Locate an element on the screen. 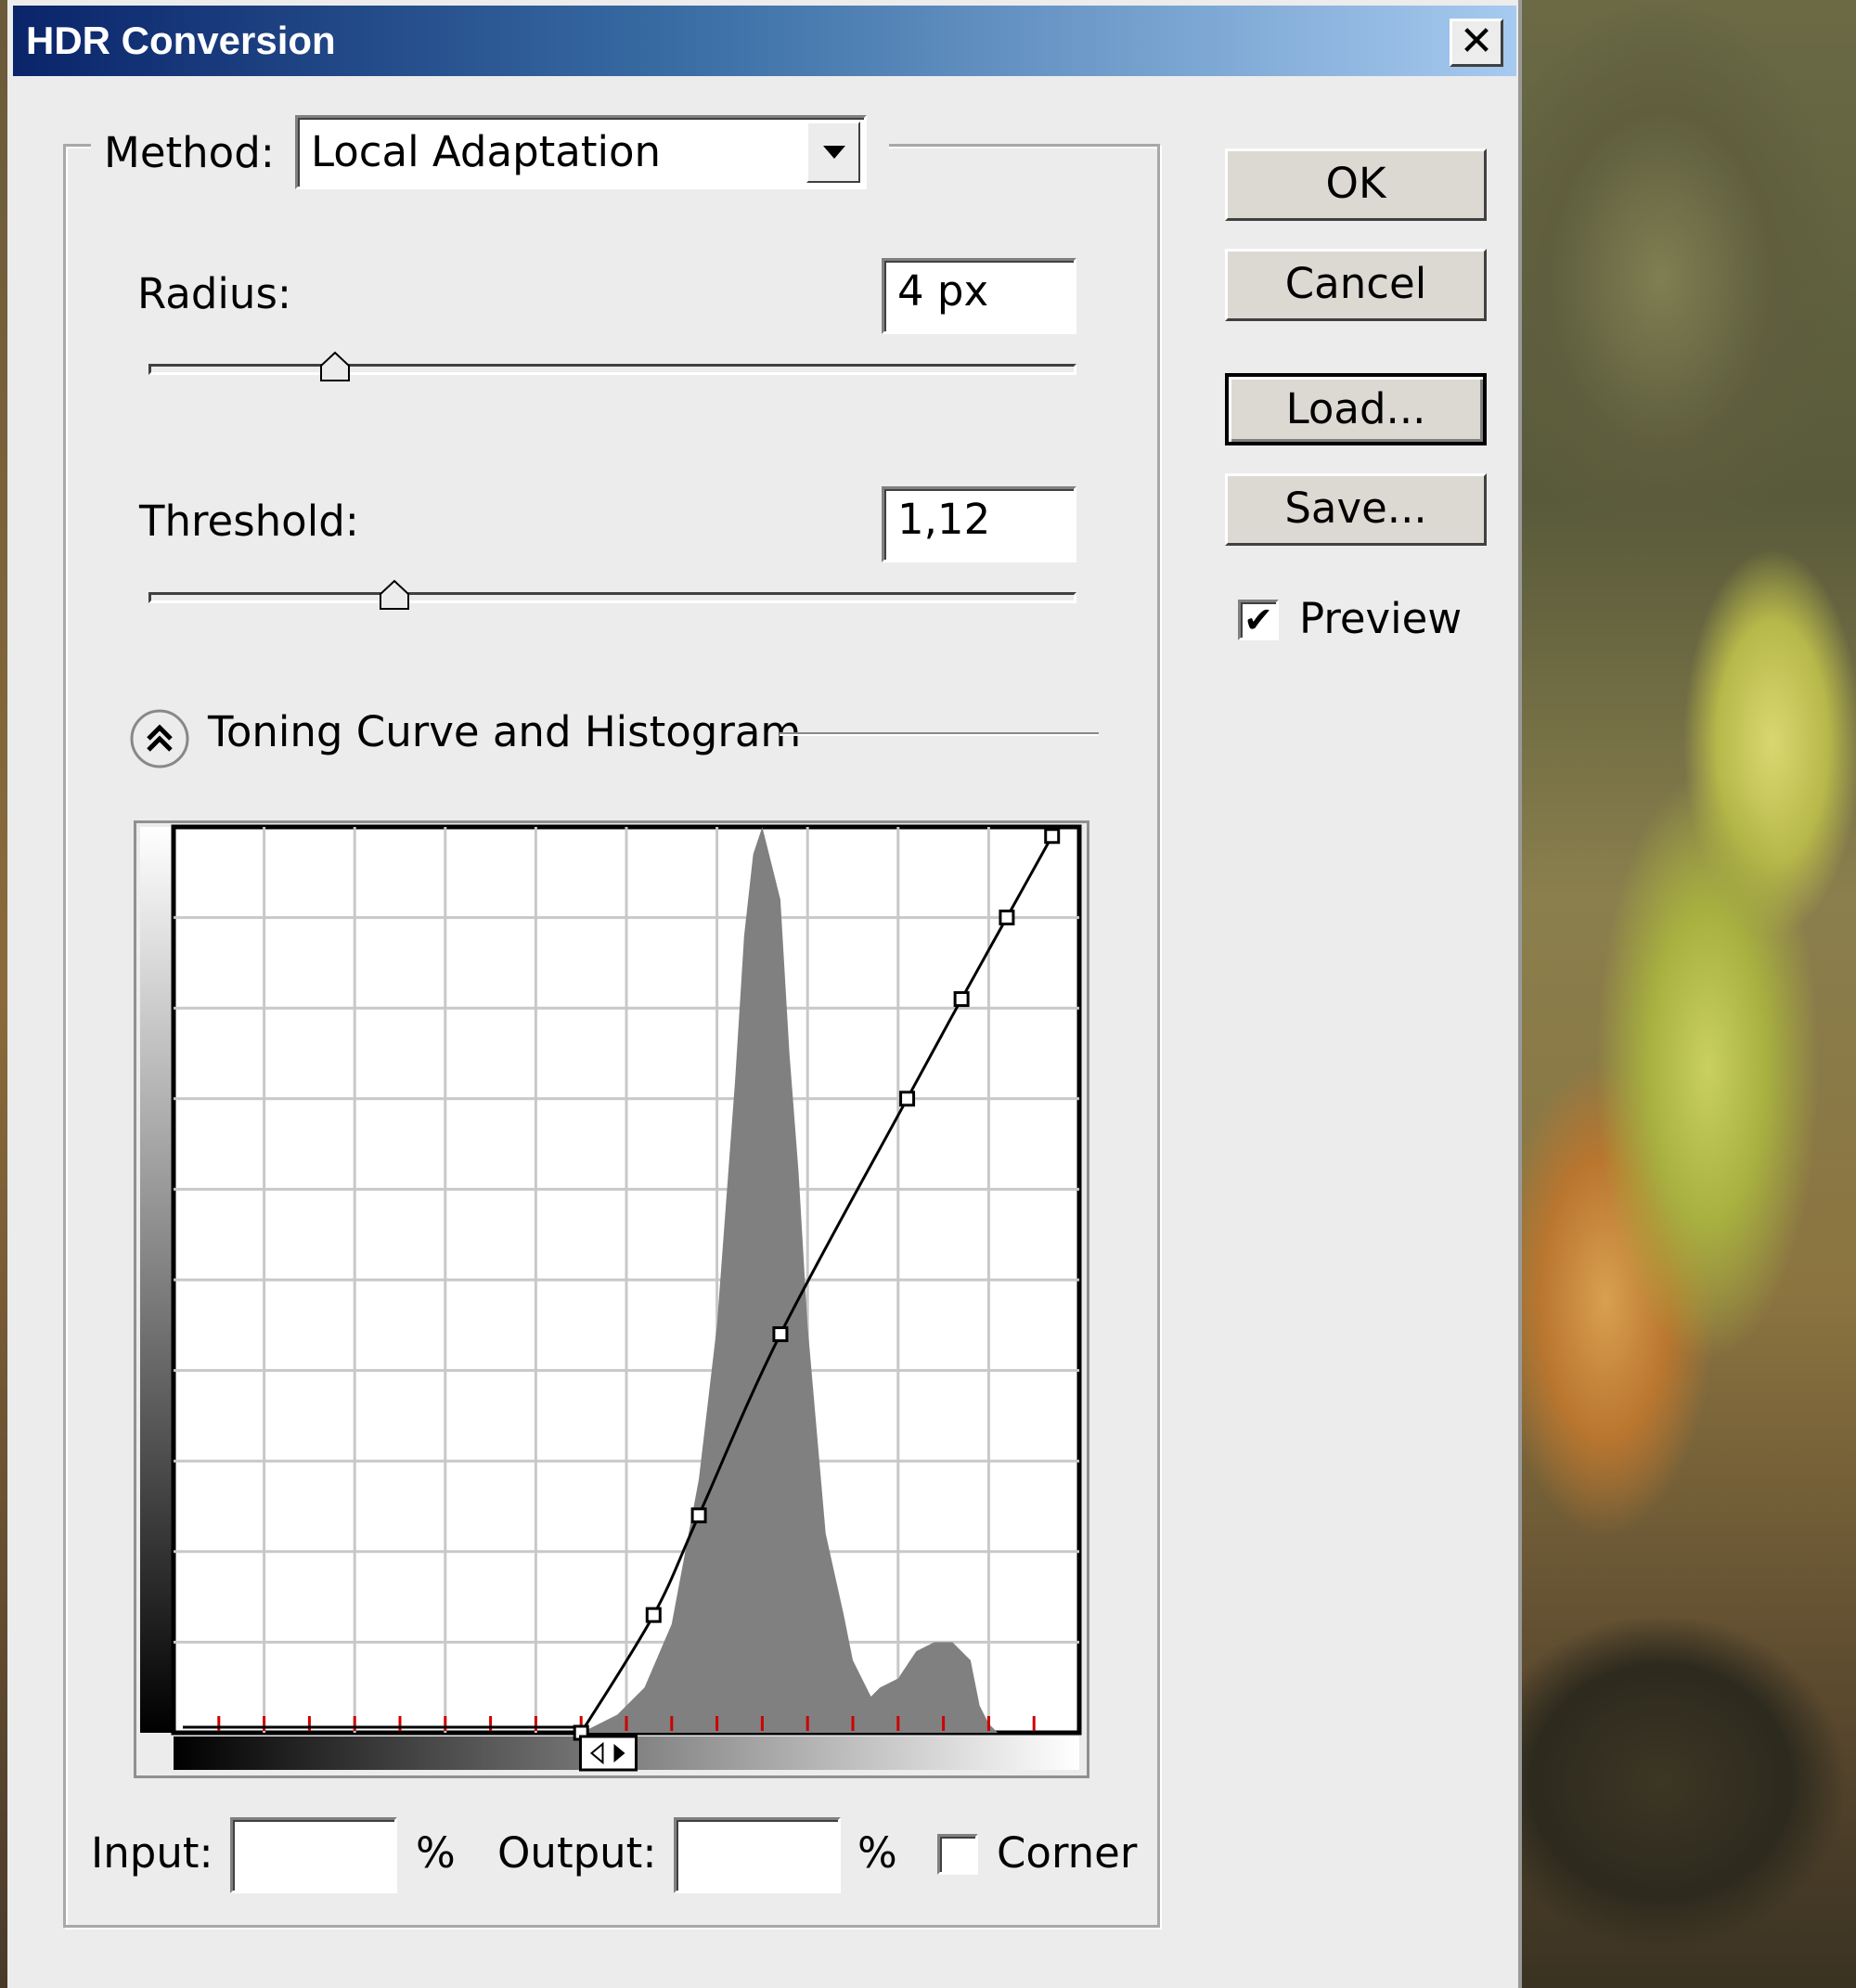 This screenshot has height=1988, width=1856. method-label: Method: is located at coordinates (190, 152).